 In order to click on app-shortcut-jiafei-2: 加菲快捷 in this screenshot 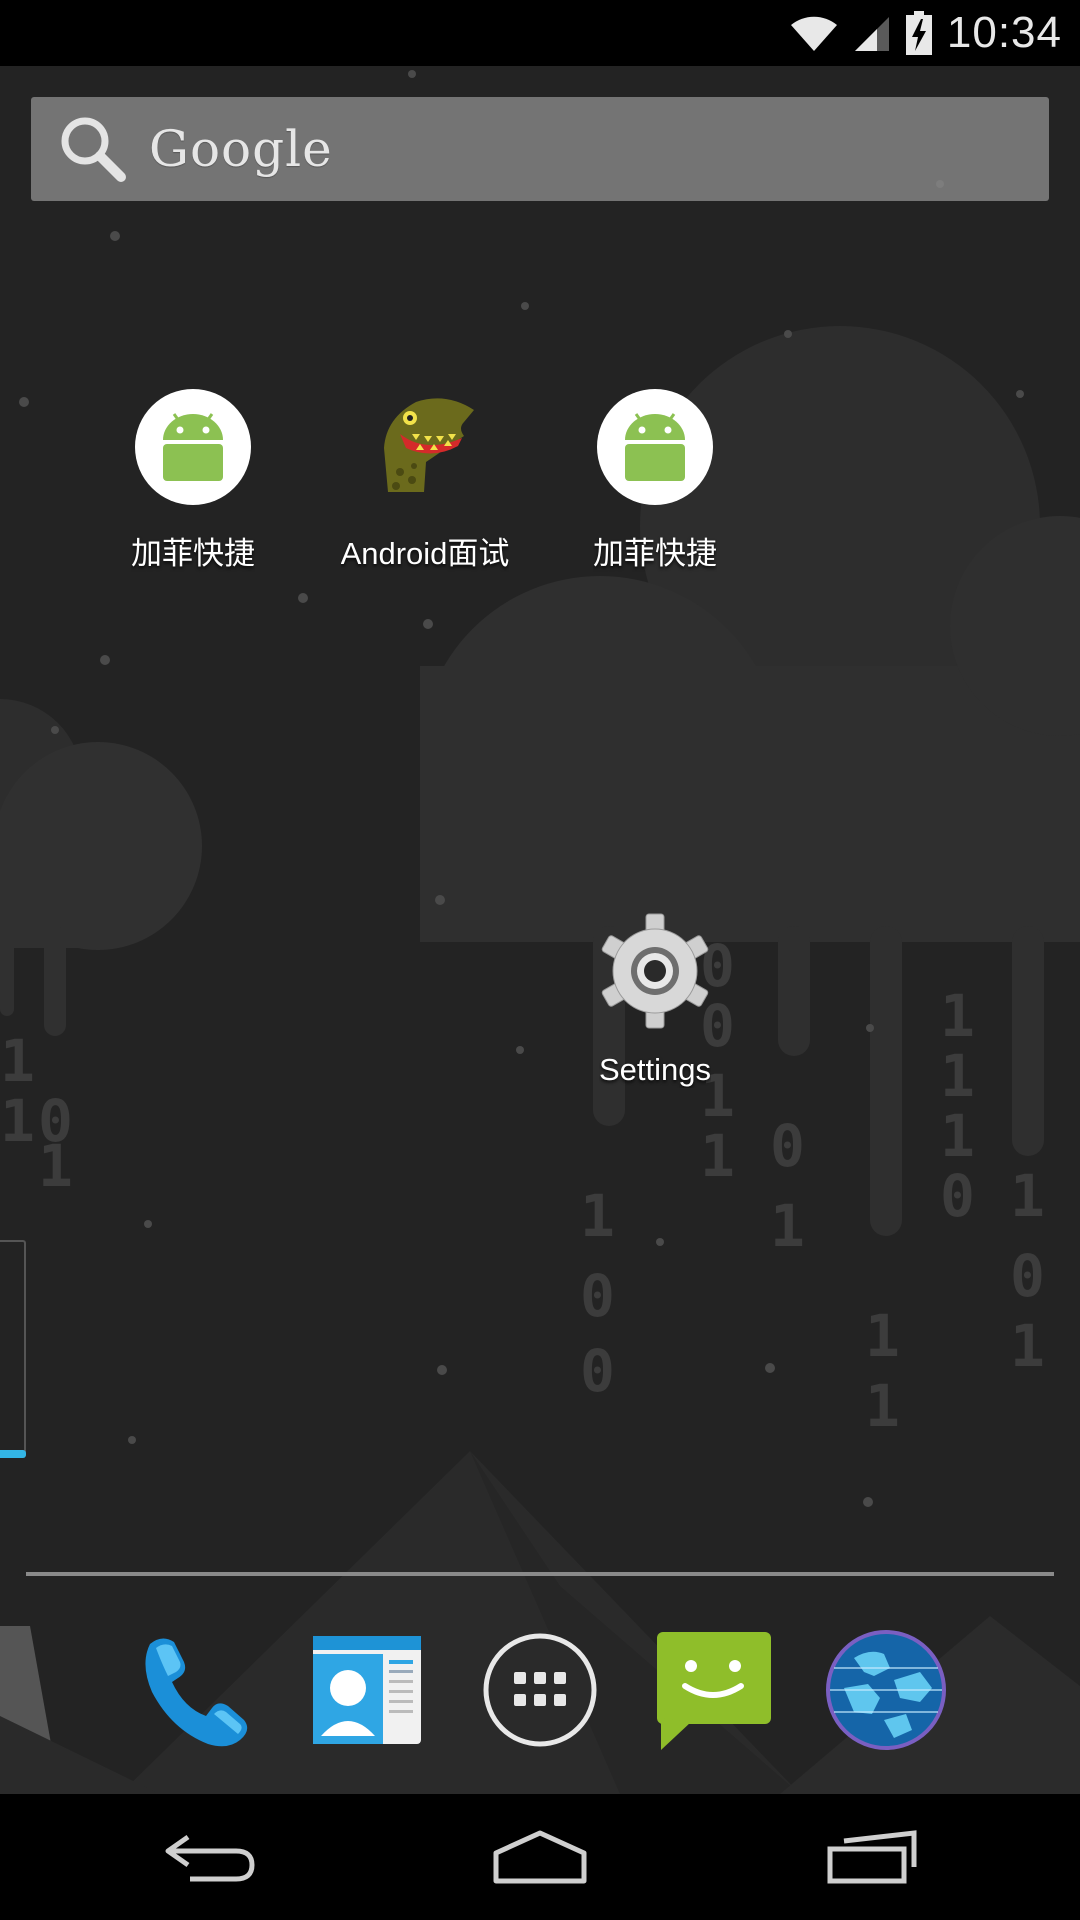, I will do `click(655, 480)`.